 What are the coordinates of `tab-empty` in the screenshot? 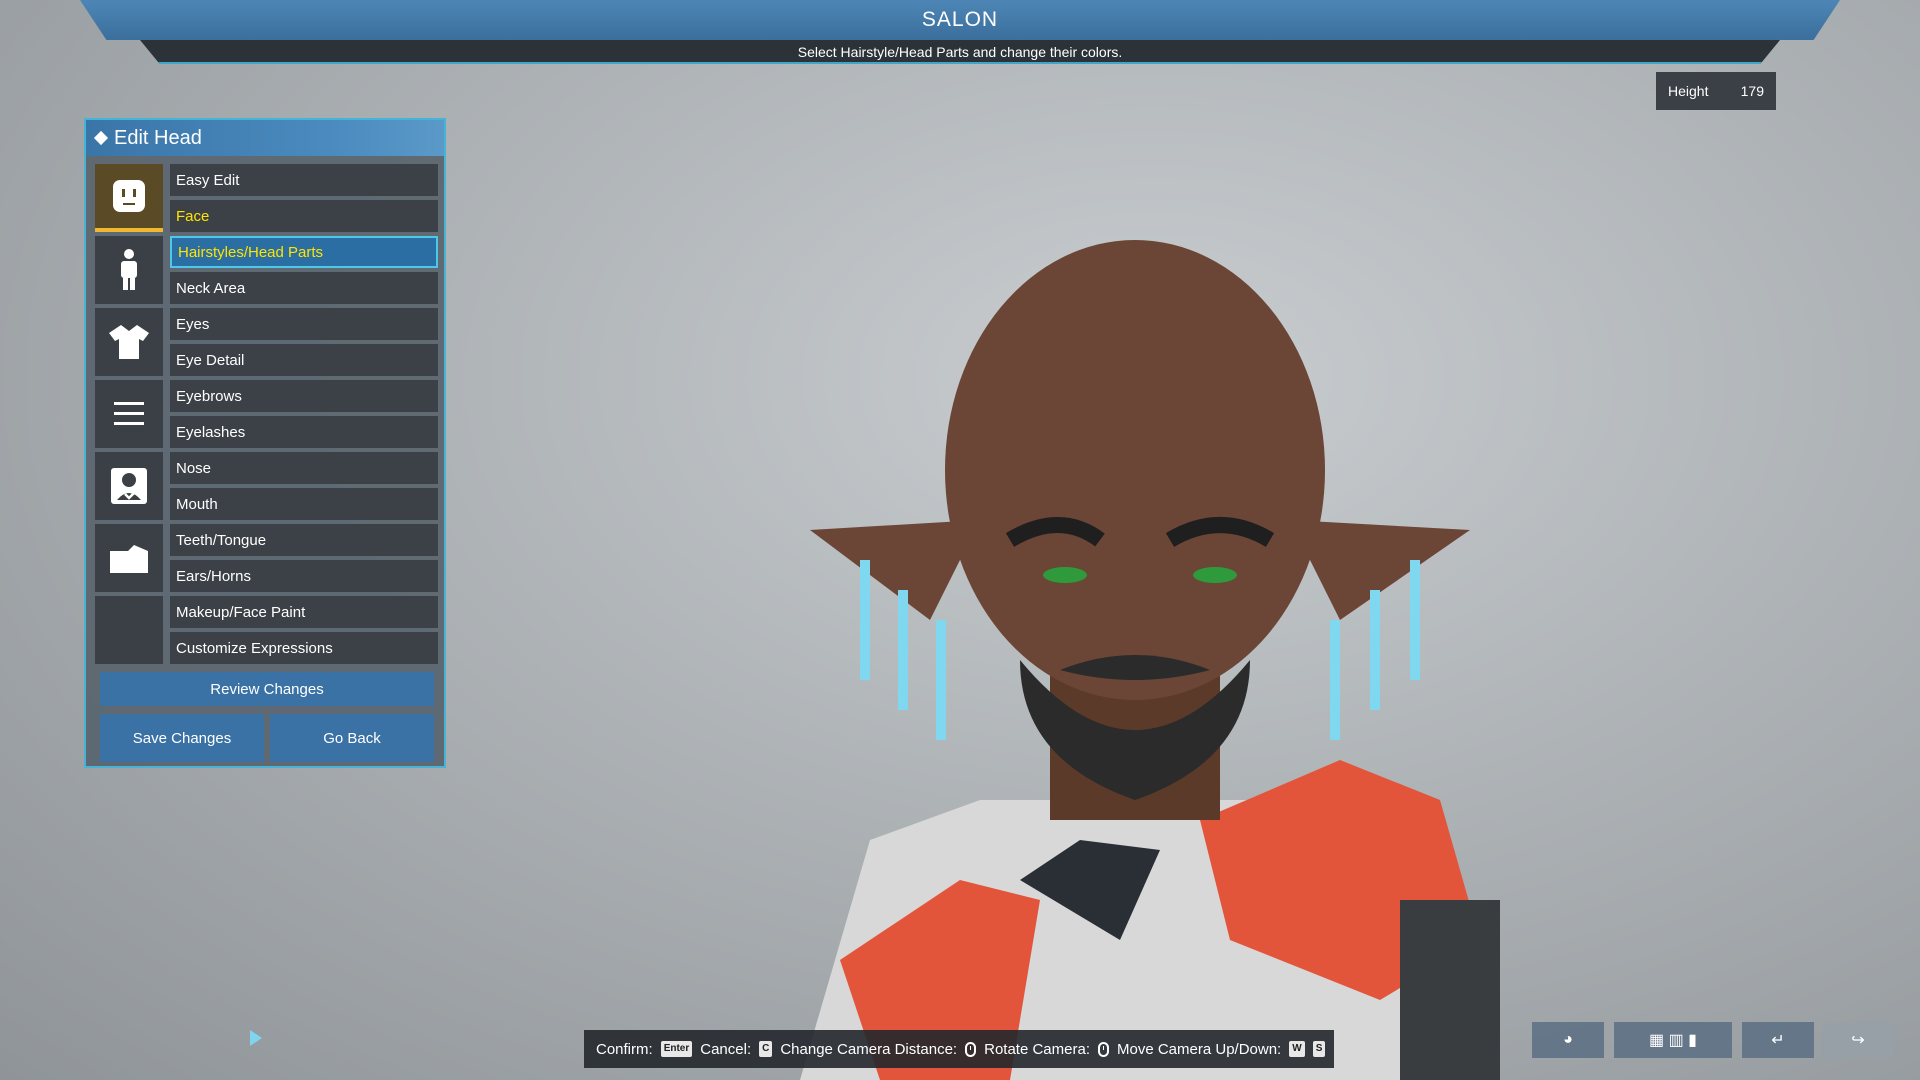 It's located at (129, 630).